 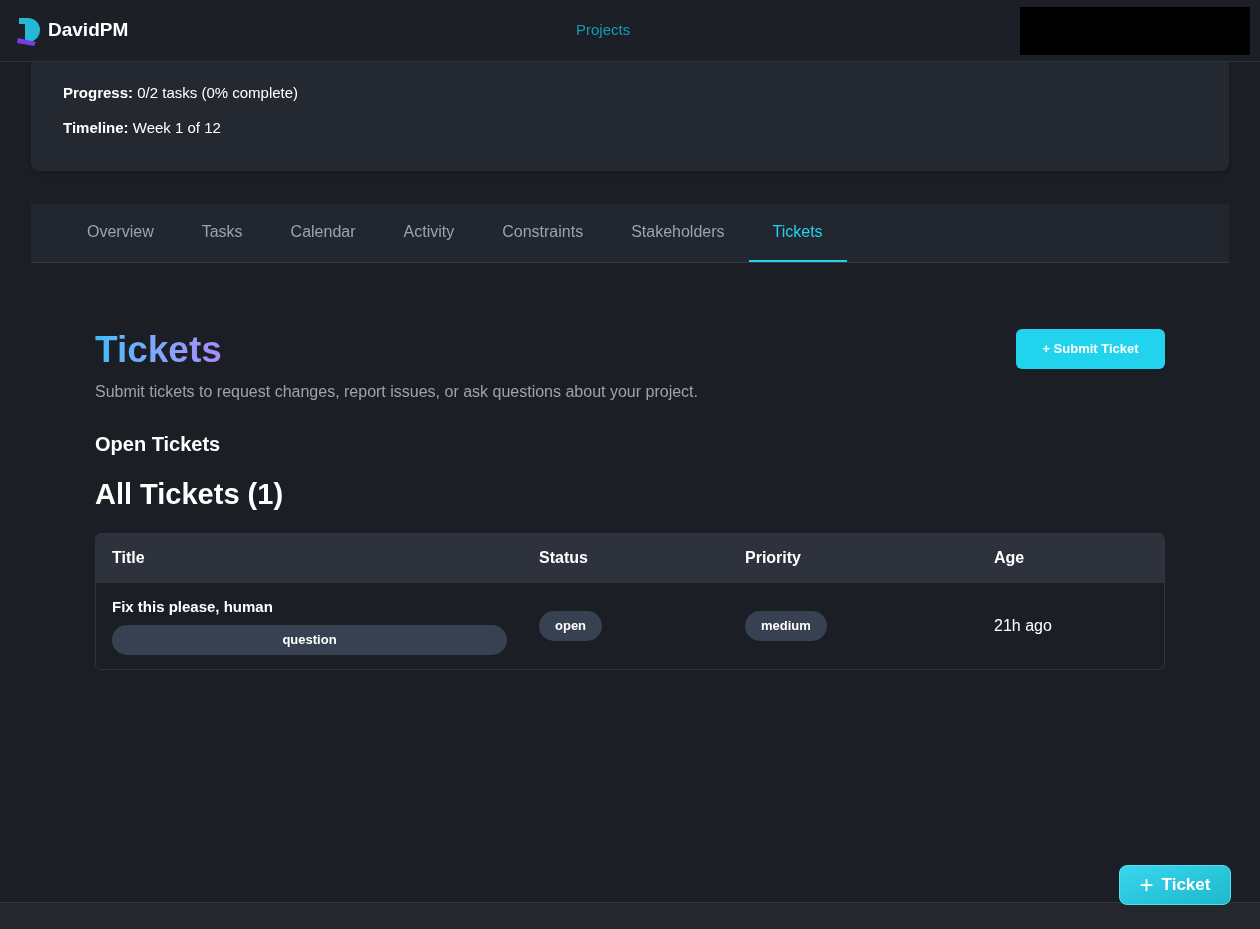 I want to click on tab: Stakeholders, so click(x=678, y=233).